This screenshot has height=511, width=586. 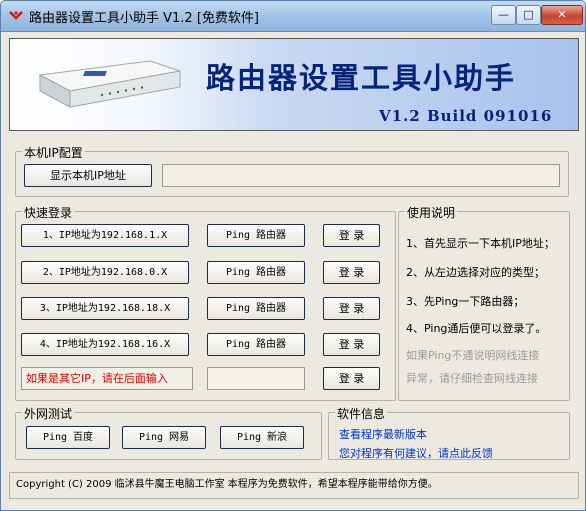 I want to click on ping-router-button-3: Ping 路由器, so click(x=256, y=308).